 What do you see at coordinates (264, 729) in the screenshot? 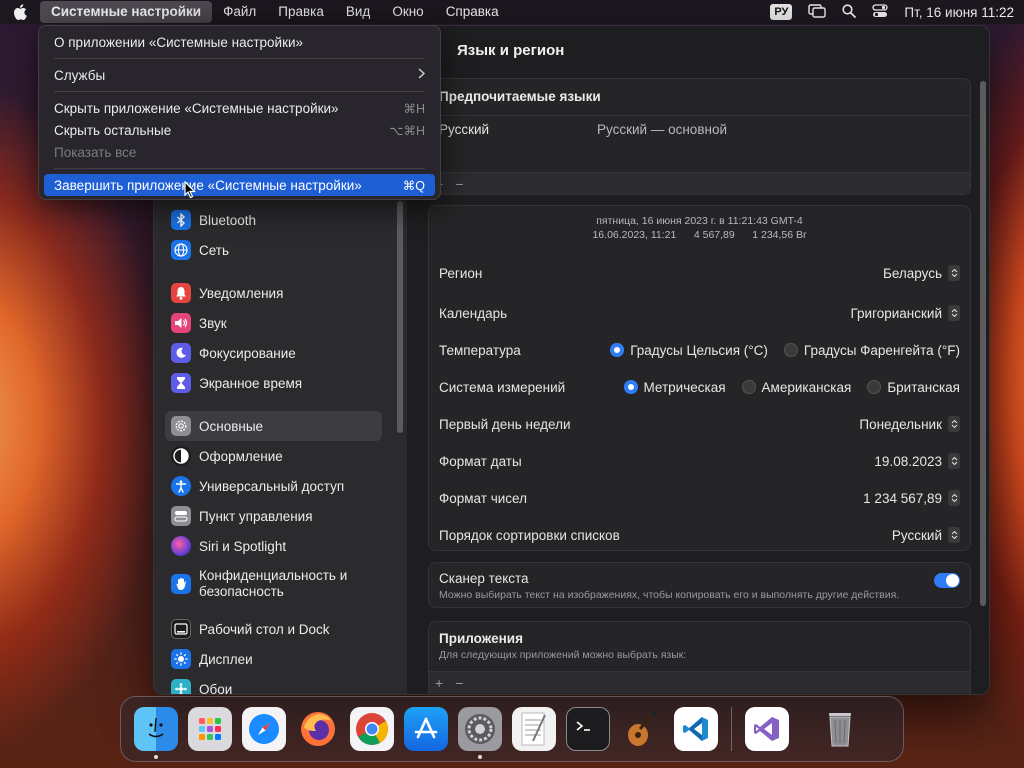
I see `safari-icon` at bounding box center [264, 729].